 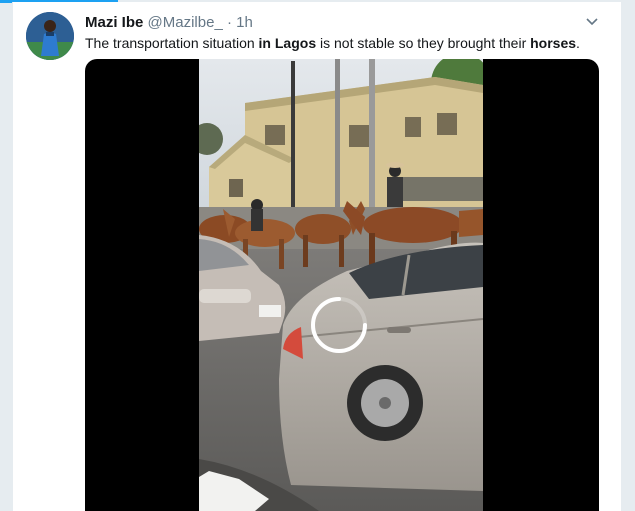 I want to click on tweet-timestamp: 1h, so click(x=244, y=22).